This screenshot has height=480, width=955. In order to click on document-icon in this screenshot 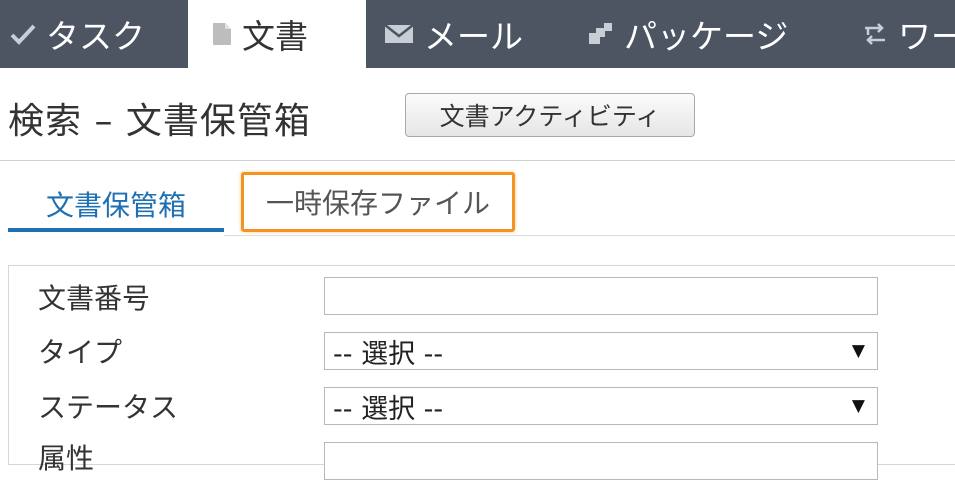, I will do `click(222, 34)`.